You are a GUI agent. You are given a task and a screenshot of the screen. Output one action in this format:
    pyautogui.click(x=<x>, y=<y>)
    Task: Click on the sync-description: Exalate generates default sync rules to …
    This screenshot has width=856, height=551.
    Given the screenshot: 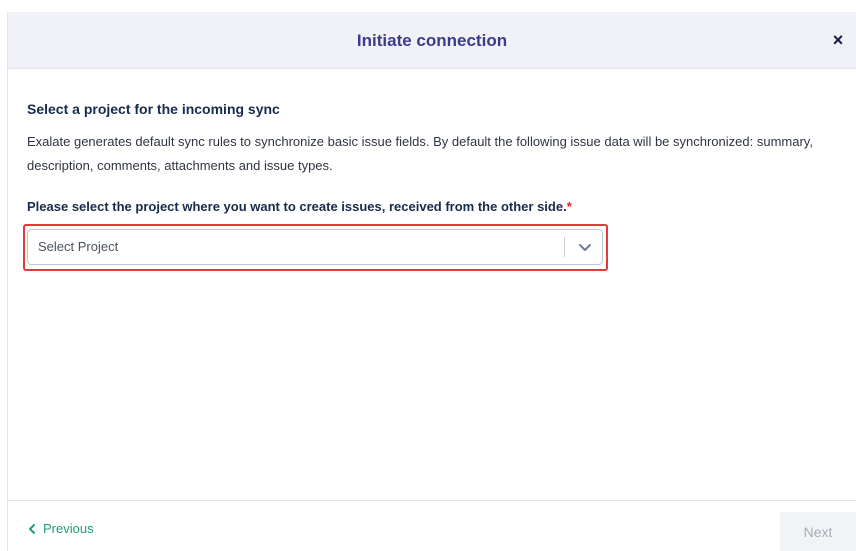 What is the action you would take?
    pyautogui.click(x=420, y=153)
    